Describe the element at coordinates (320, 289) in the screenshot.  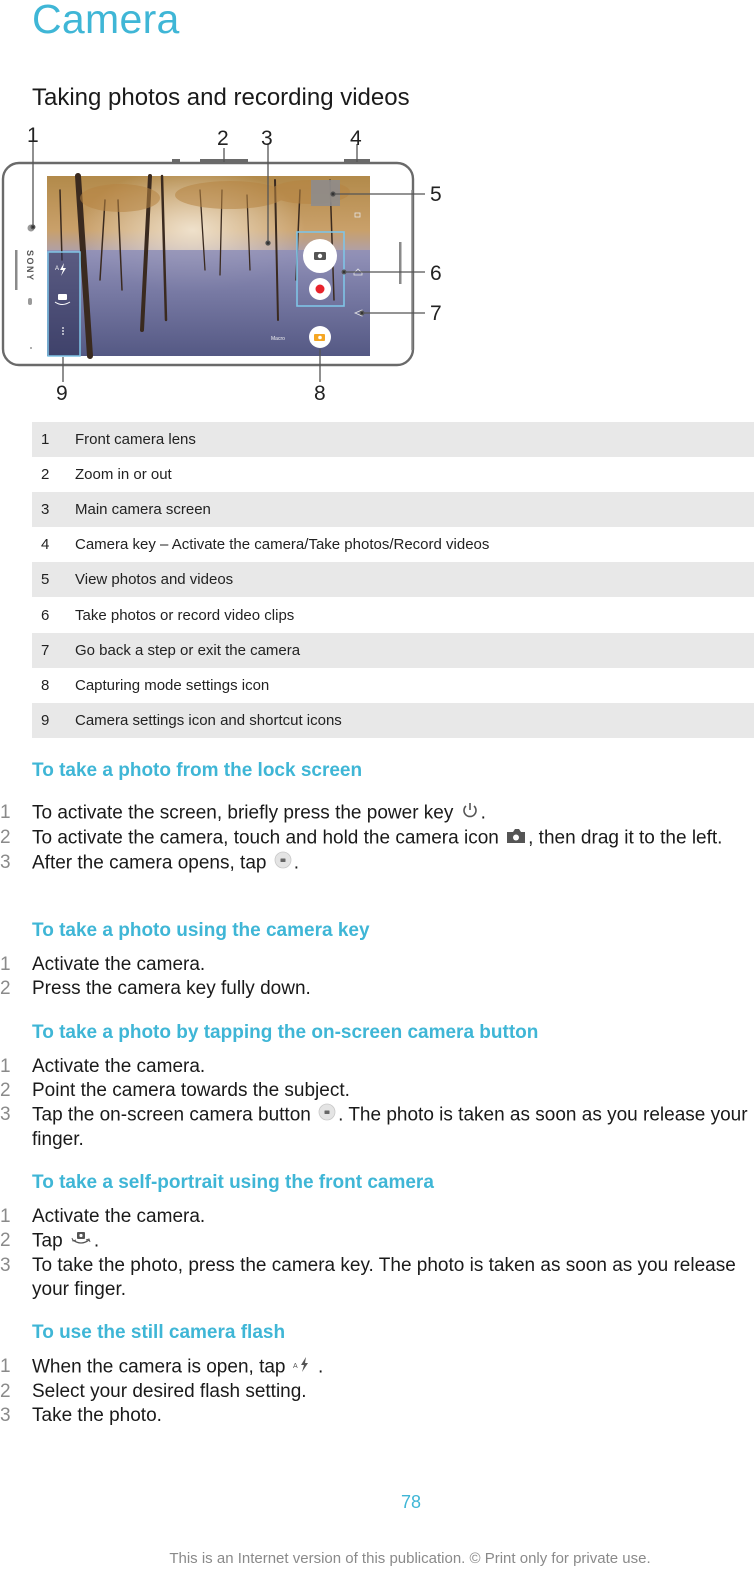
I see `video-record-button` at that location.